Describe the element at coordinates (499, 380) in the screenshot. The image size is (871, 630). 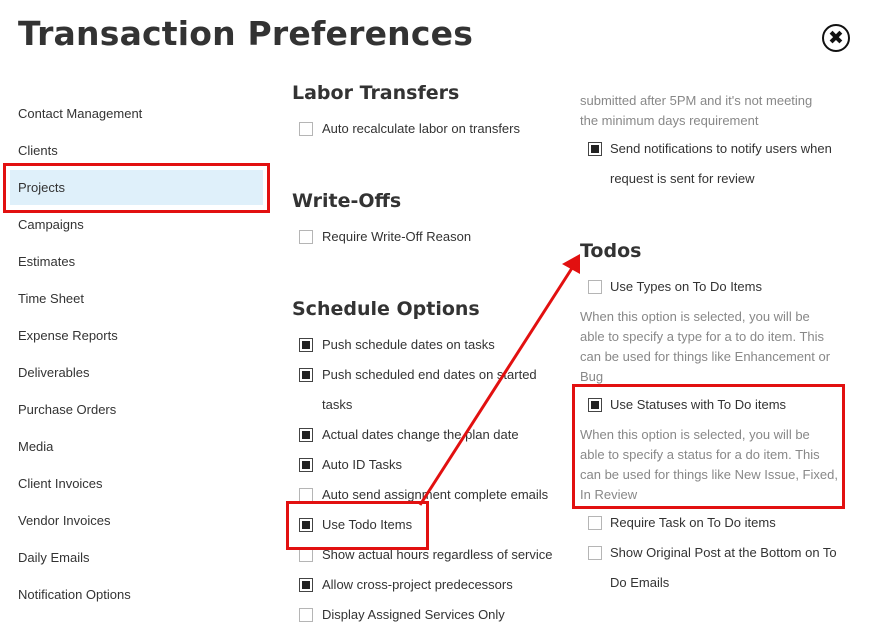
I see `annotation-arrow` at that location.